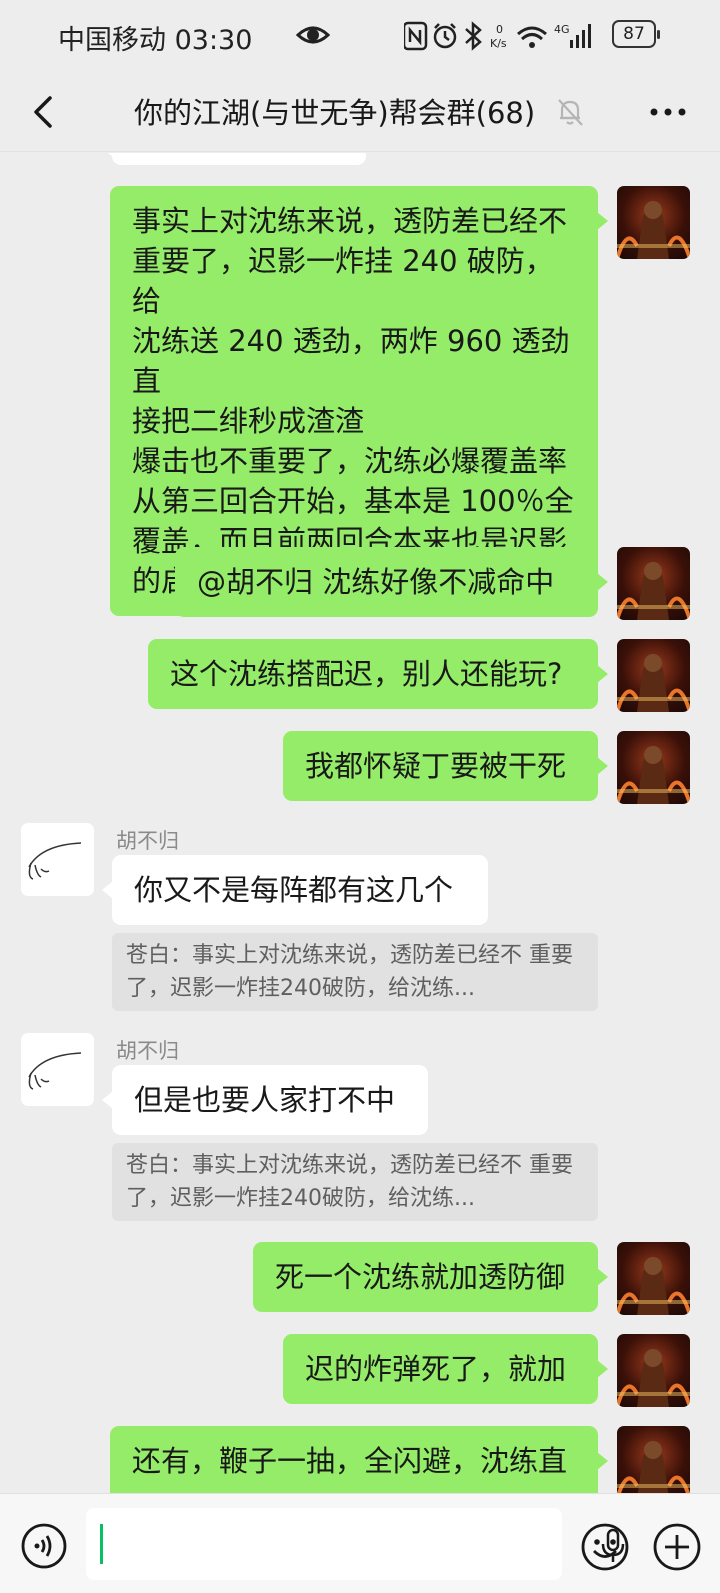 Image resolution: width=720 pixels, height=1593 pixels. What do you see at coordinates (562, 29) in the screenshot?
I see `signal-type: 4G` at bounding box center [562, 29].